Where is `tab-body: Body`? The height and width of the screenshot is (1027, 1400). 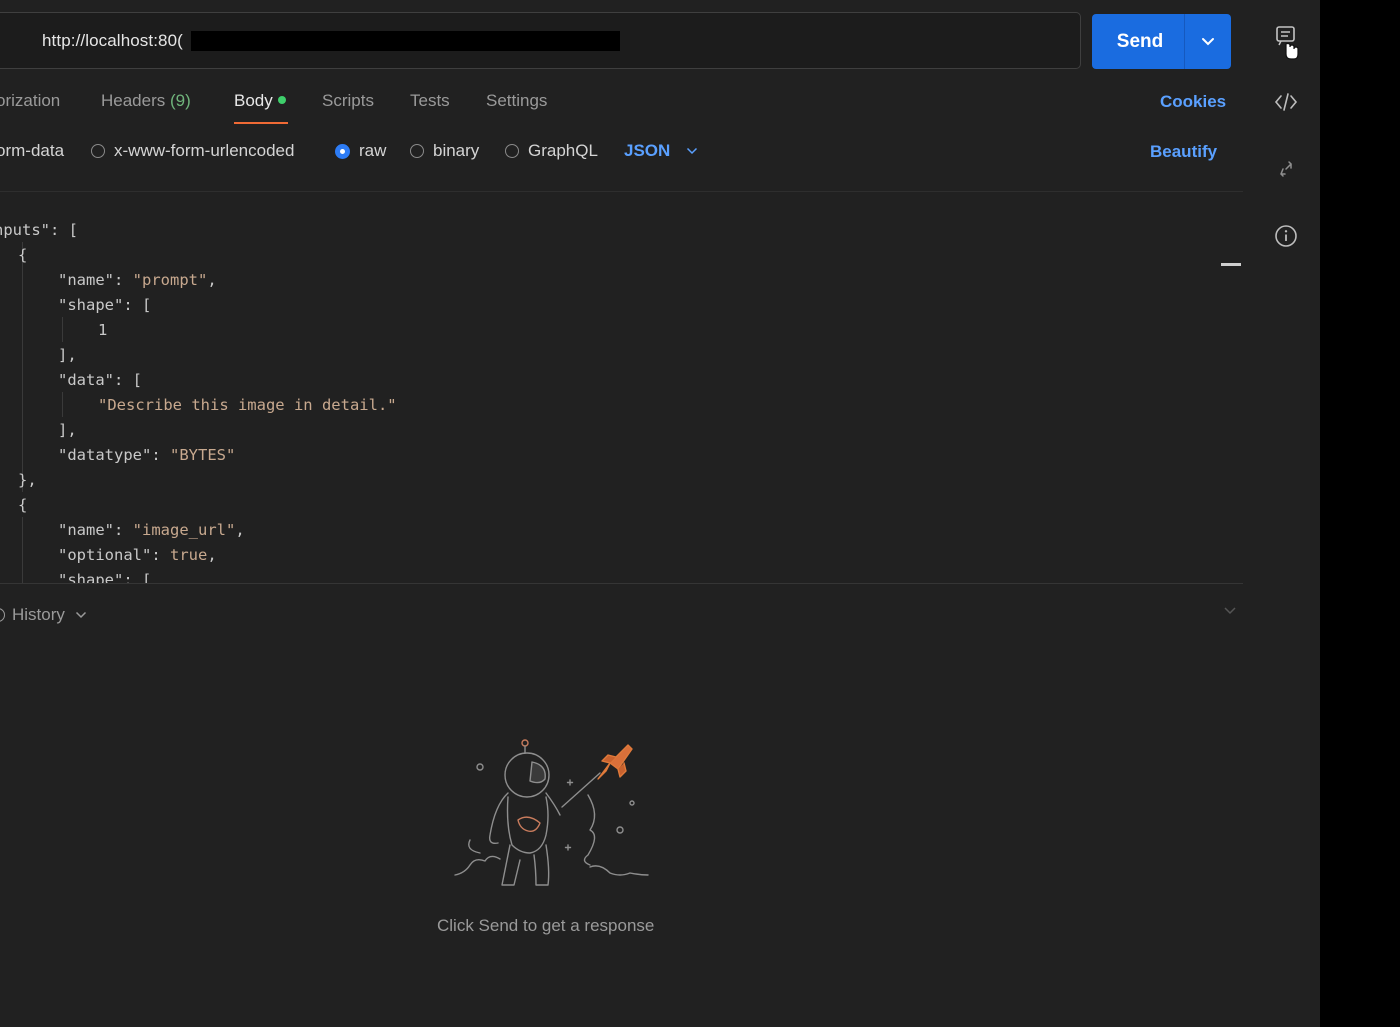
tab-body: Body is located at coordinates (260, 101).